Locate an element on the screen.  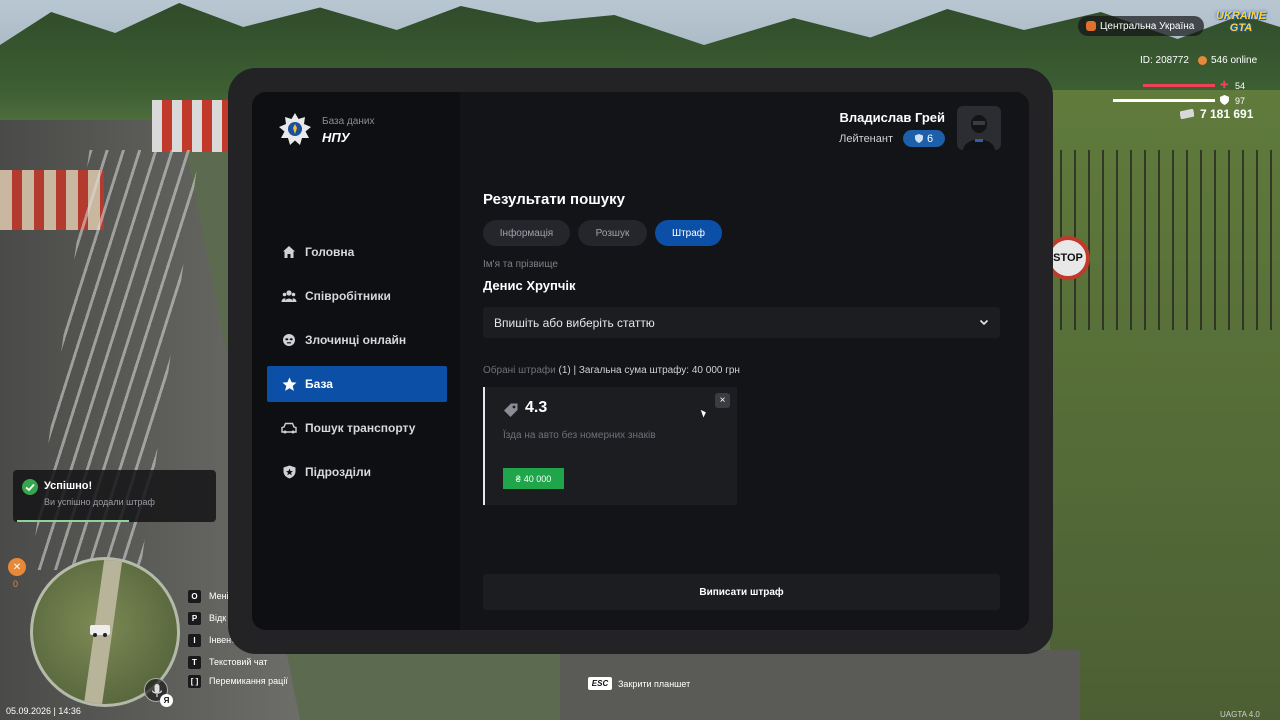
name-field-label: Ім'я та прізвище is located at coordinates (520, 264).